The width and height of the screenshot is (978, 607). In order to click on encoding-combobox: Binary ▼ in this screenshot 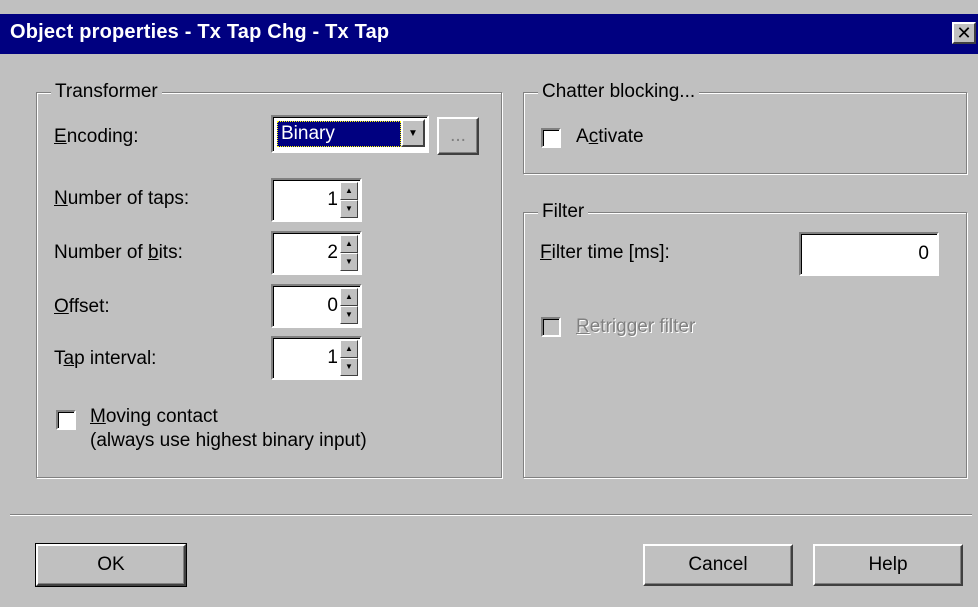, I will do `click(350, 134)`.